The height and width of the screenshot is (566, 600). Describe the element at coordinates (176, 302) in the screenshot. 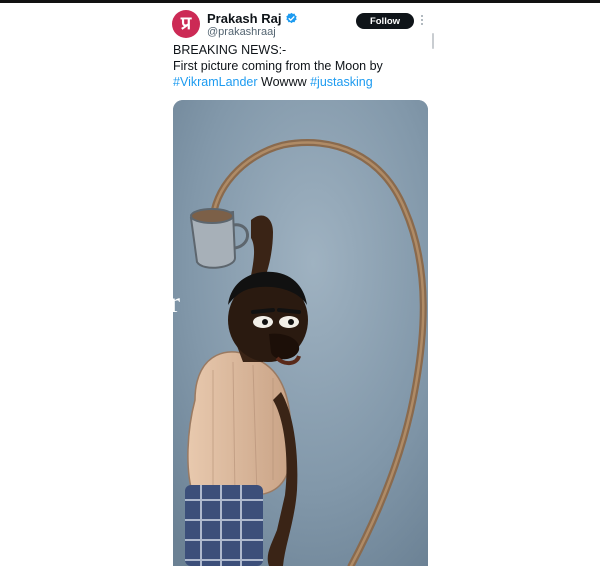

I see `media-edge-text: r` at that location.